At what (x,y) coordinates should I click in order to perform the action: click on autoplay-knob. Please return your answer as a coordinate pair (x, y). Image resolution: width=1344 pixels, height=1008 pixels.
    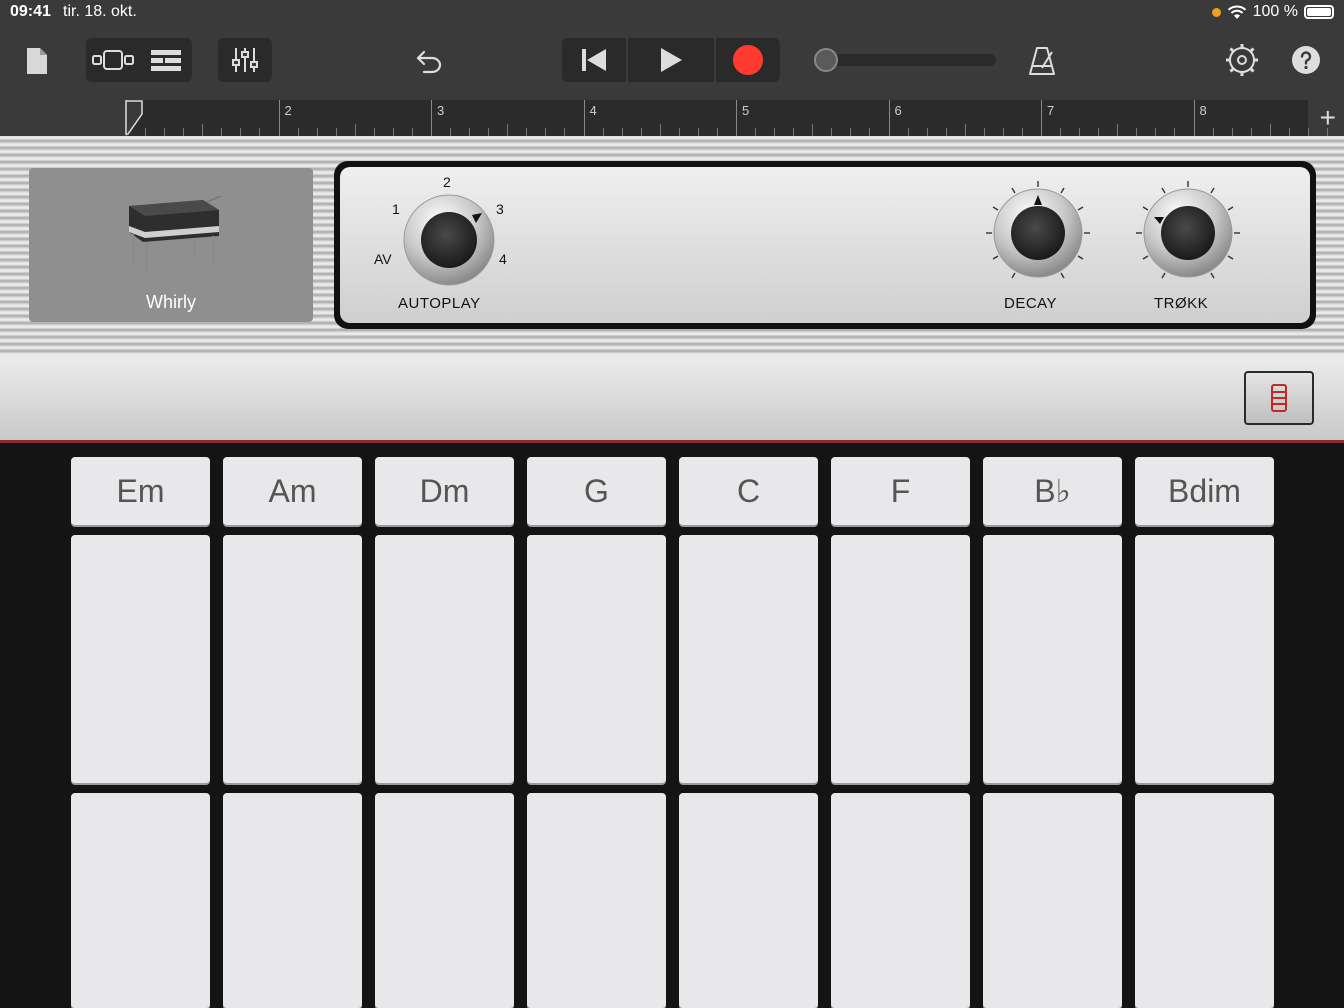
    Looking at the image, I should click on (449, 240).